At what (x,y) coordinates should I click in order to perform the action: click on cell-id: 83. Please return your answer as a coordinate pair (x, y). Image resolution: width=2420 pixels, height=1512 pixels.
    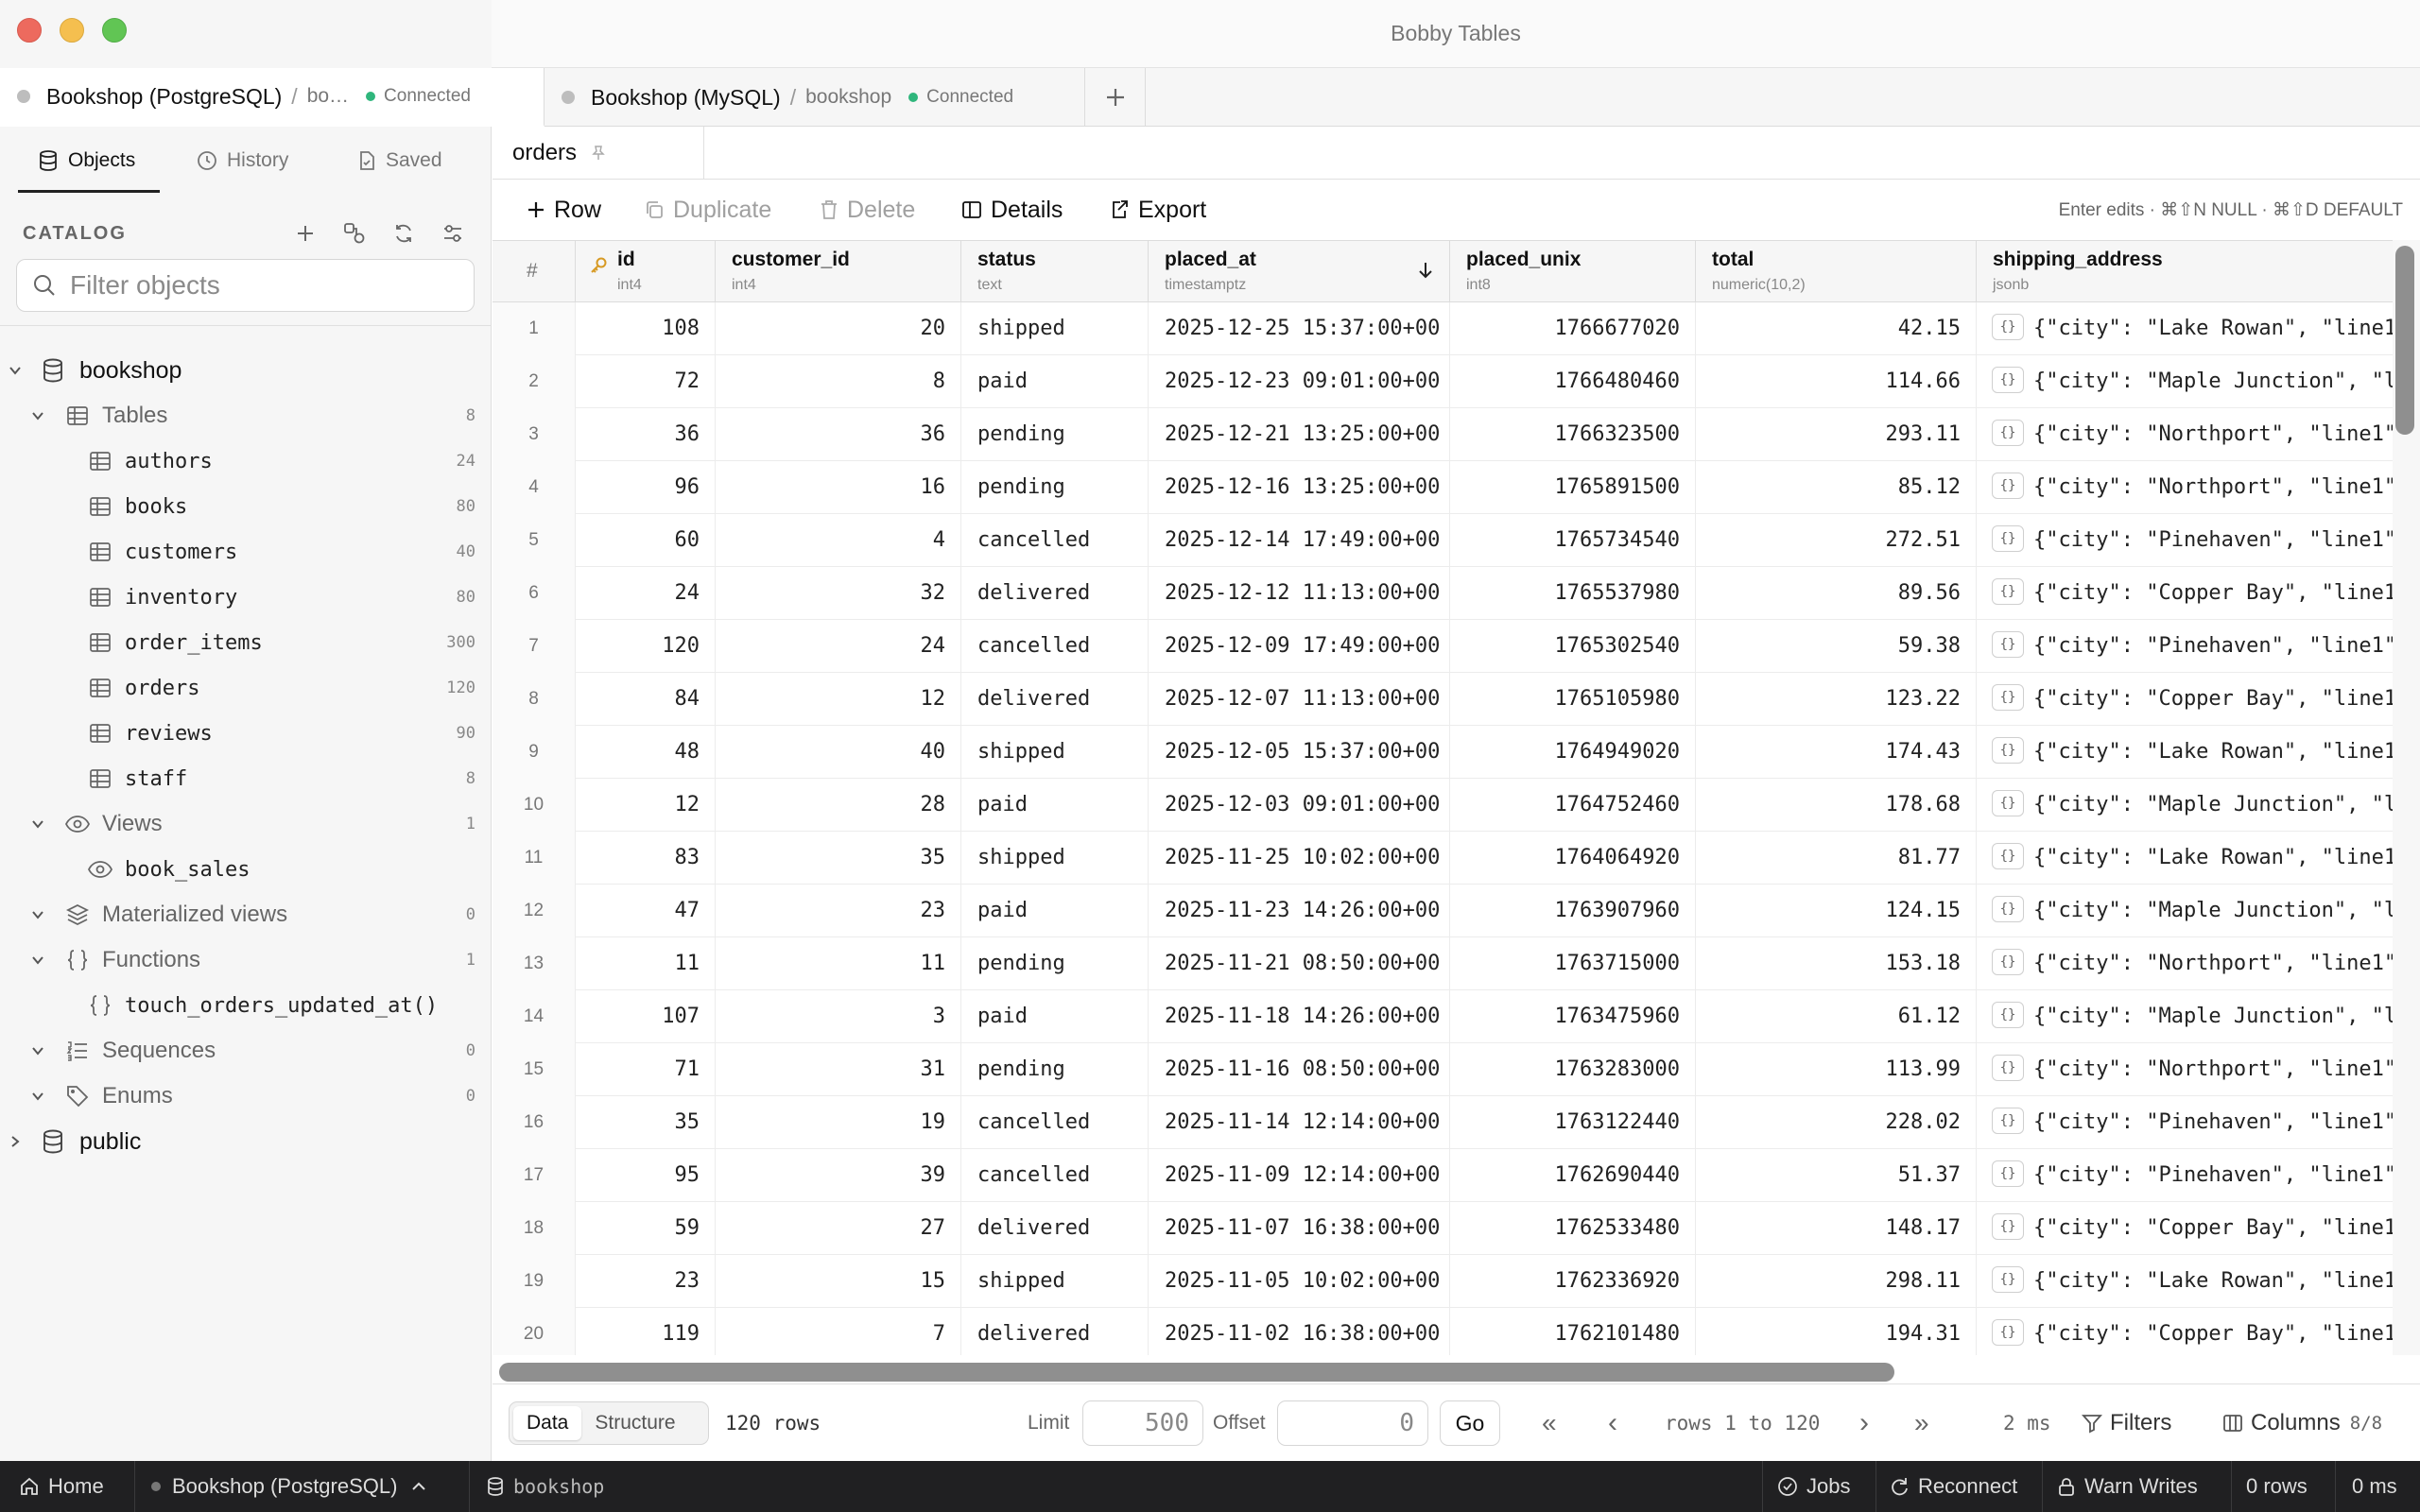
    Looking at the image, I should click on (646, 858).